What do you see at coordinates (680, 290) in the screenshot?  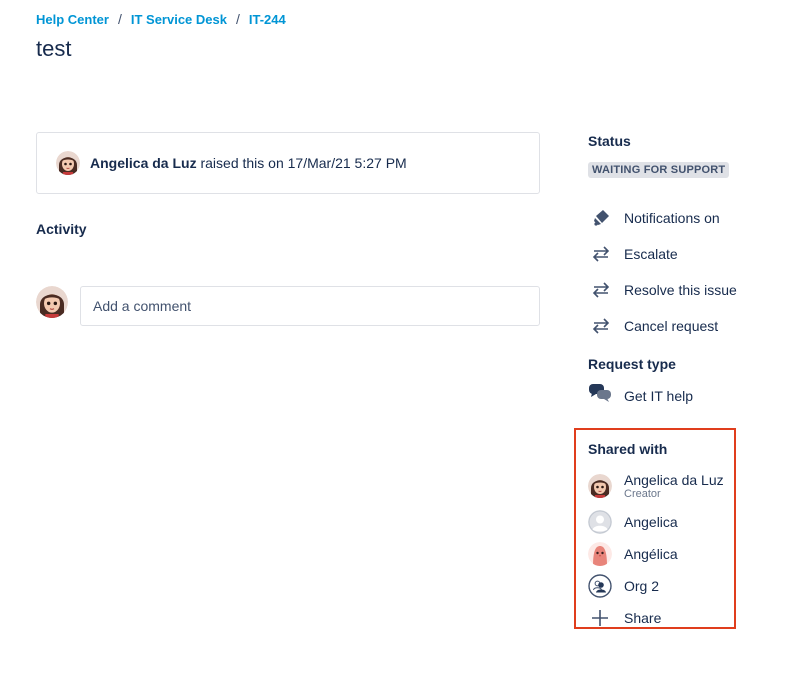 I see `action-label: Resolve this issue` at bounding box center [680, 290].